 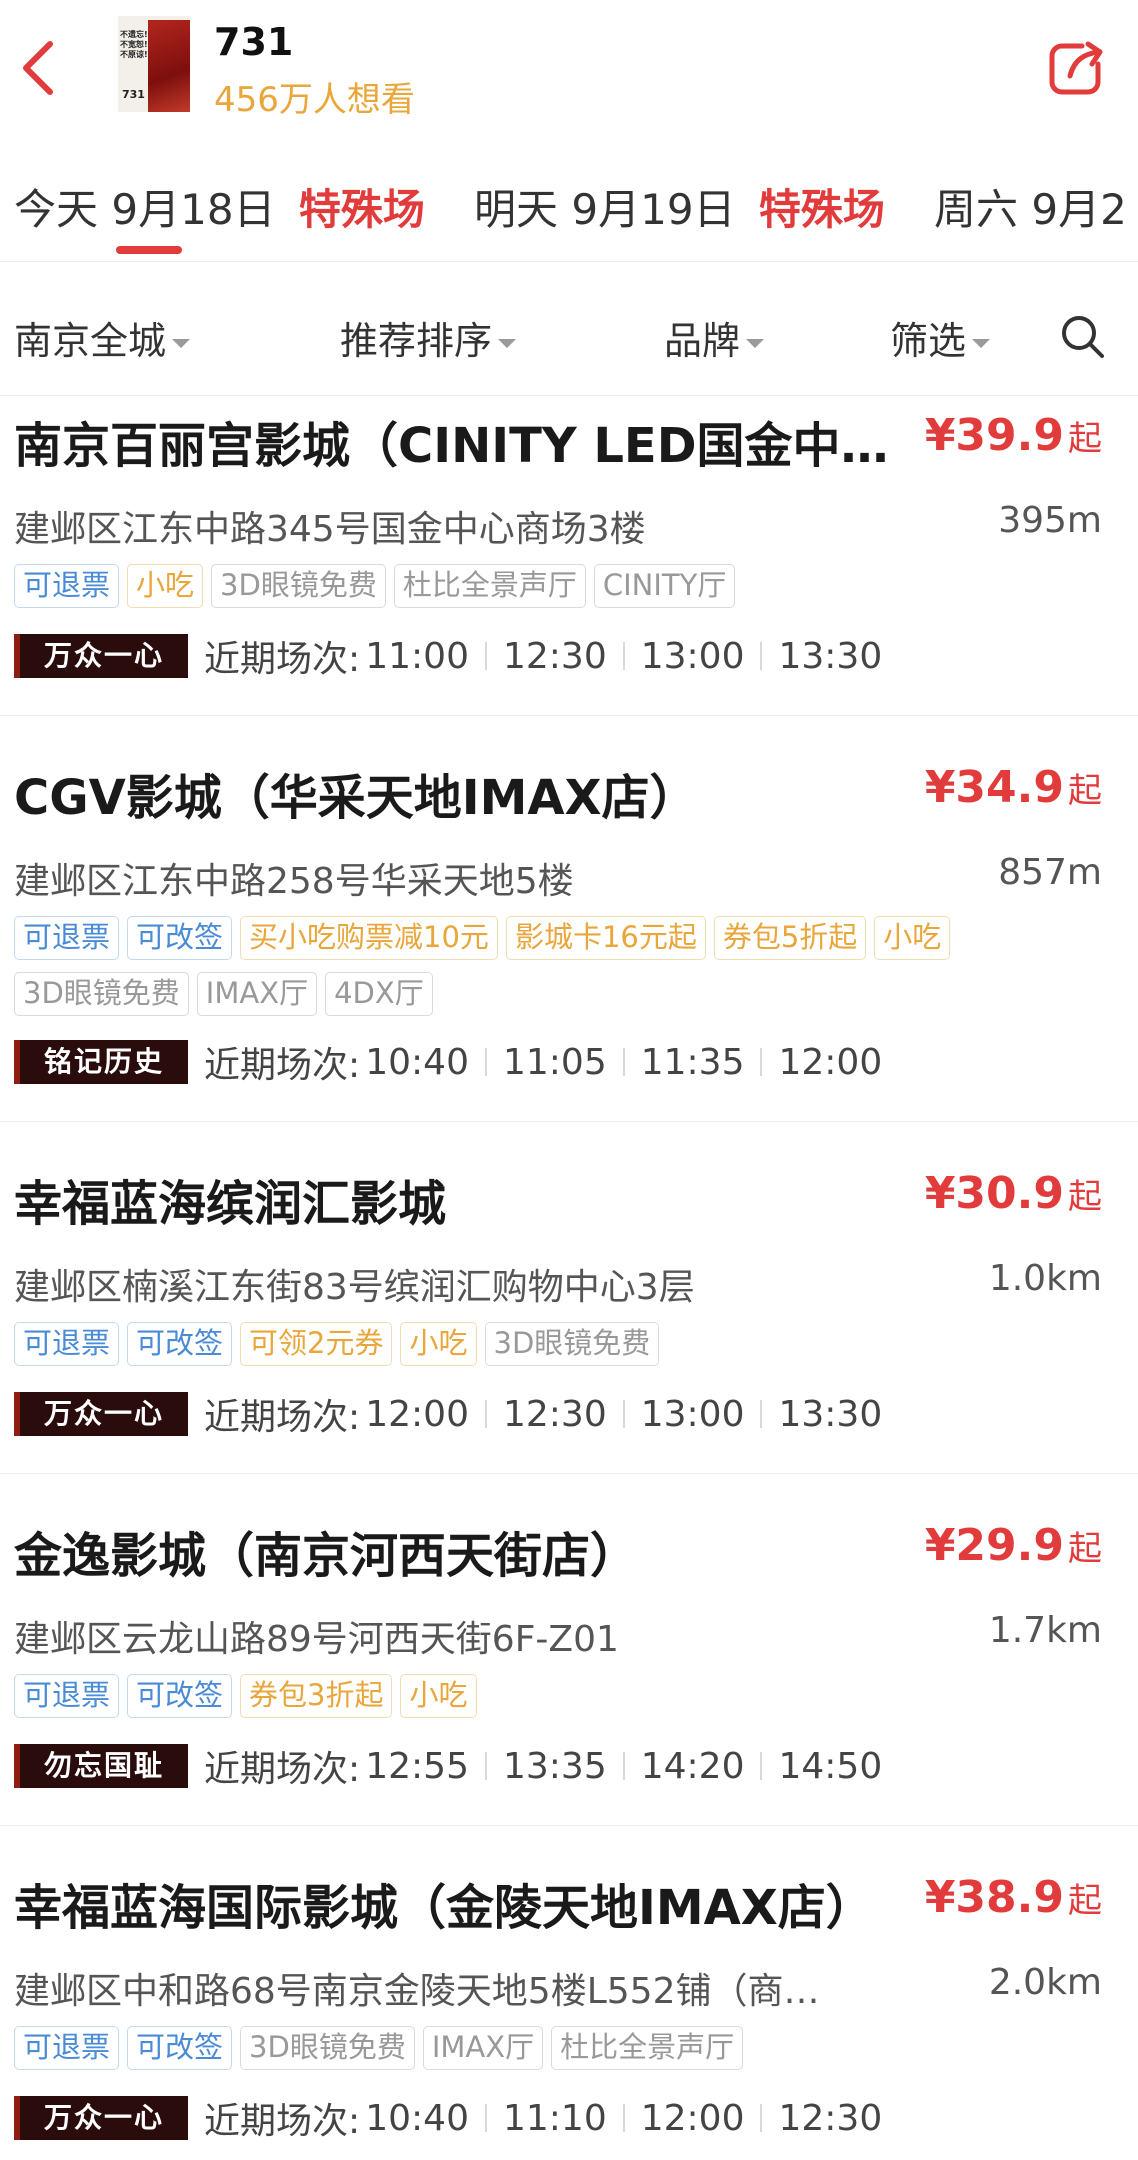 I want to click on tab-date: 9月19日, so click(x=653, y=209).